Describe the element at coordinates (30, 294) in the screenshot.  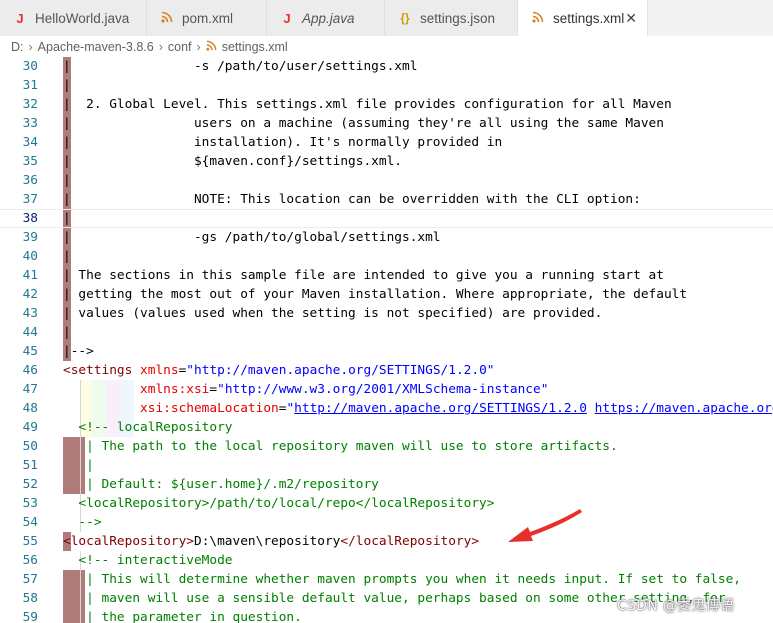
I see `line-number: 42` at that location.